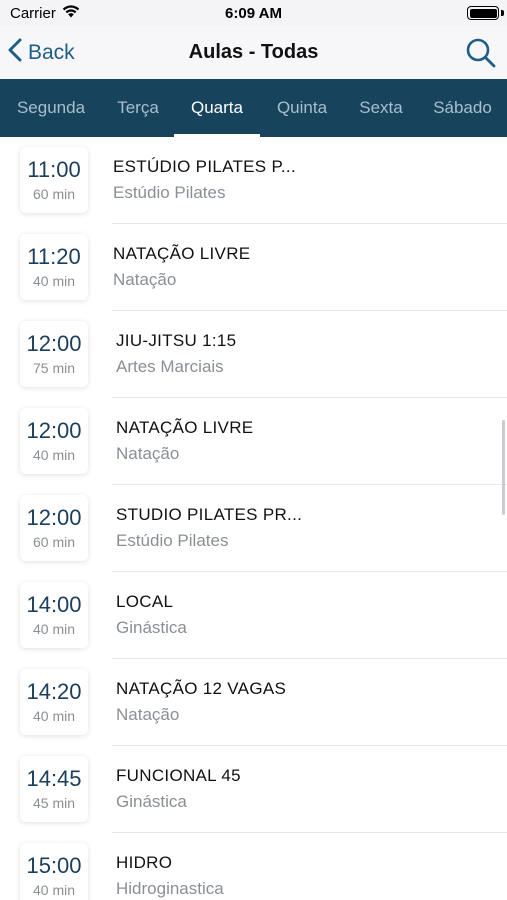 This screenshot has width=507, height=900. I want to click on back-label: Back, so click(51, 52).